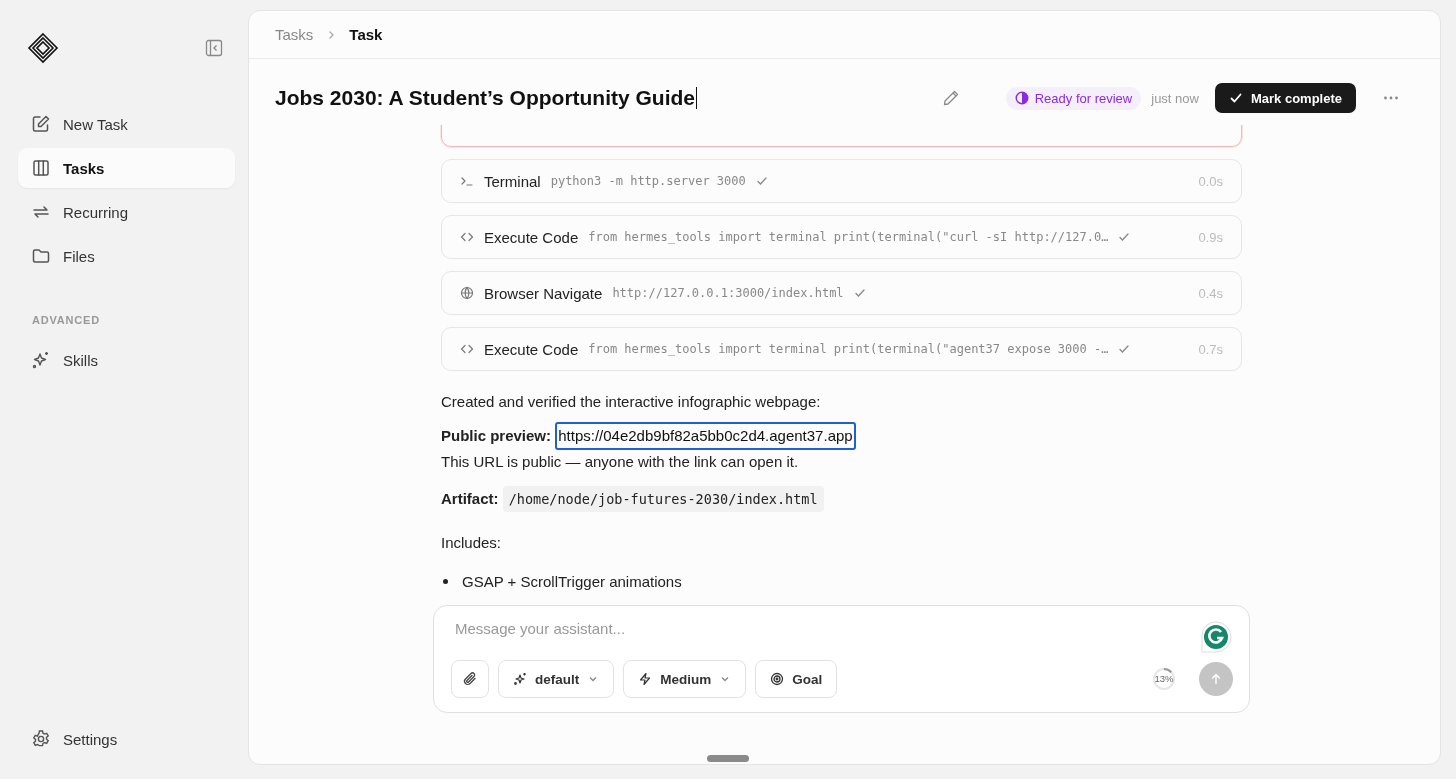  I want to click on globe-icon, so click(467, 293).